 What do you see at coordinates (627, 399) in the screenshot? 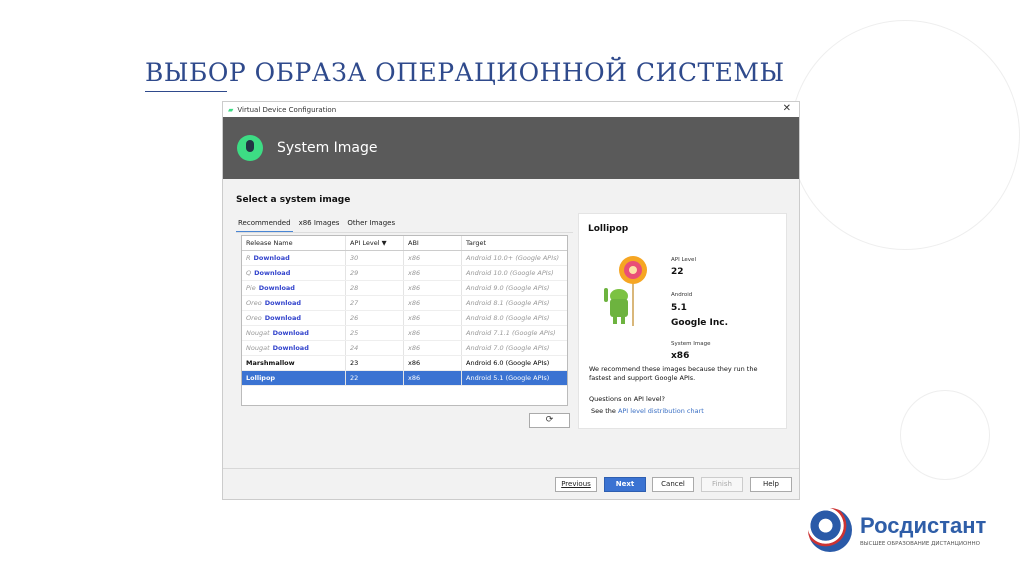
I see `api-question: Questions on API level?` at bounding box center [627, 399].